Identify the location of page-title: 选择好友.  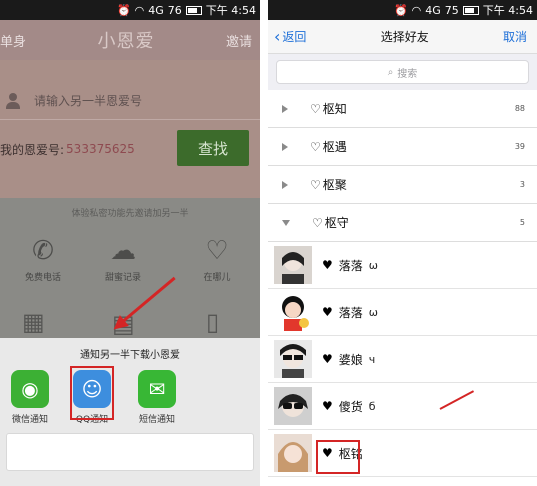
(404, 37).